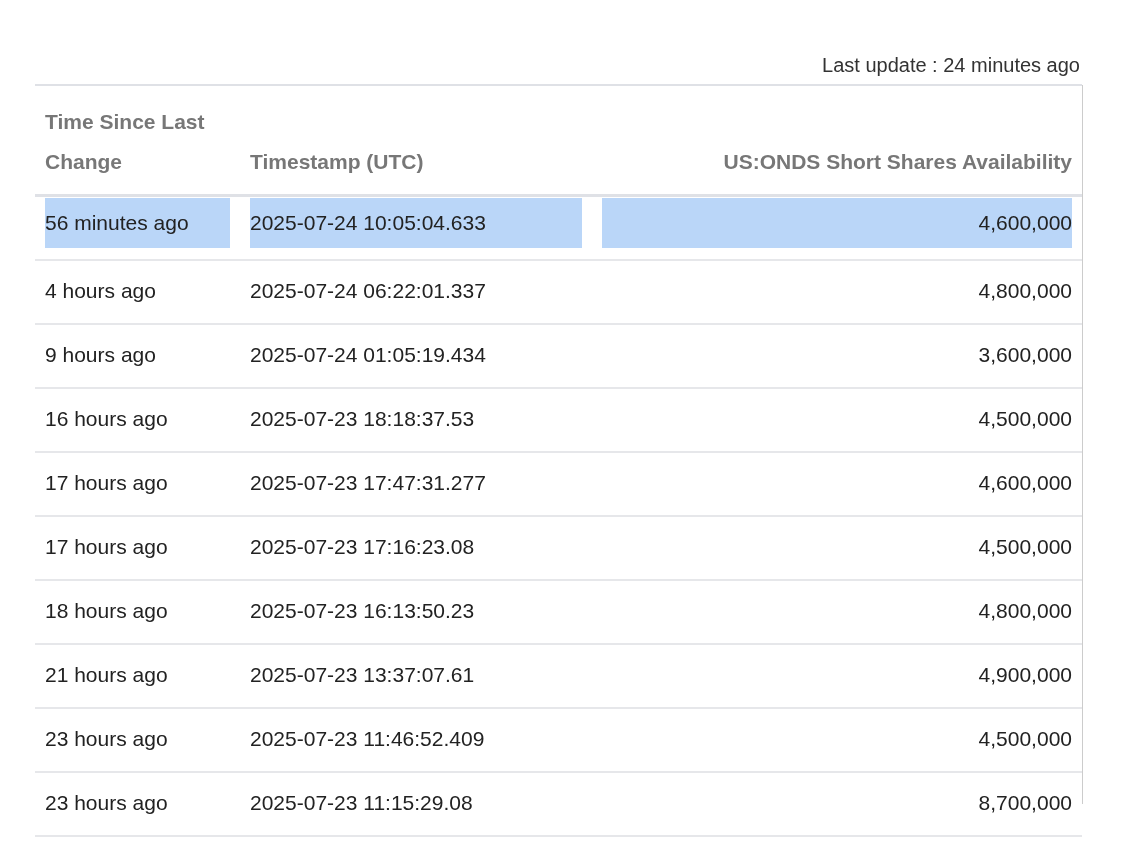 This screenshot has height=866, width=1126. I want to click on last-update-text: Last update : 24 minutes ago, so click(558, 69).